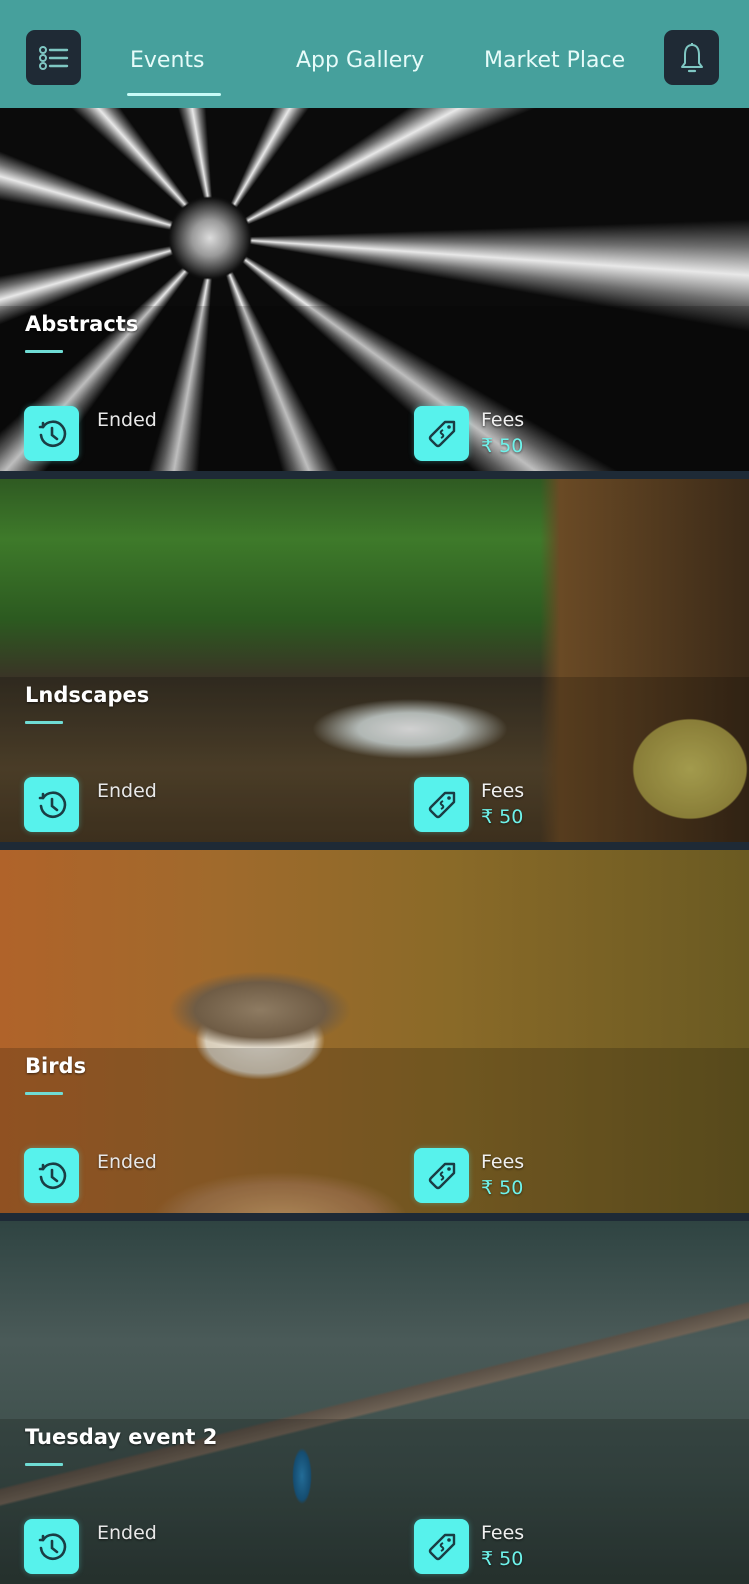 Image resolution: width=749 pixels, height=1584 pixels. What do you see at coordinates (374, 1130) in the screenshot?
I see `card-overlay` at bounding box center [374, 1130].